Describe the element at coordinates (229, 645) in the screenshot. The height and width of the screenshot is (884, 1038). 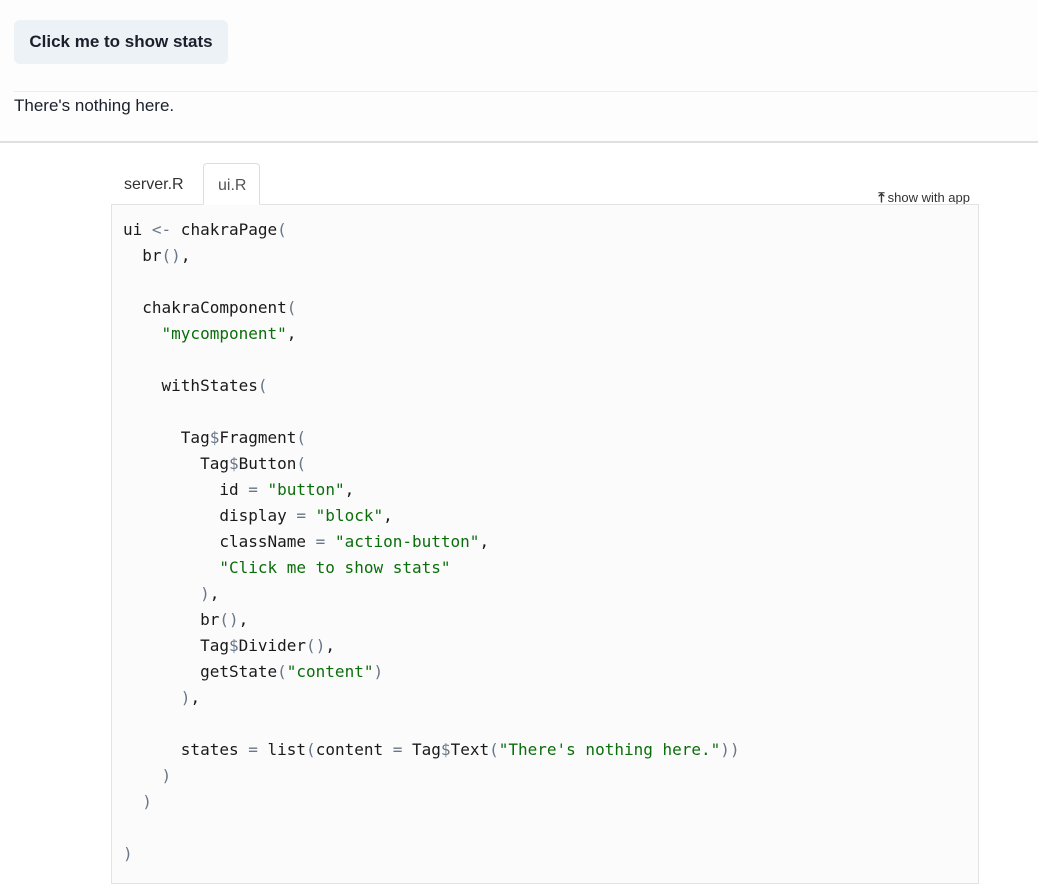
I see `code-line: Tag$Divider(),` at that location.